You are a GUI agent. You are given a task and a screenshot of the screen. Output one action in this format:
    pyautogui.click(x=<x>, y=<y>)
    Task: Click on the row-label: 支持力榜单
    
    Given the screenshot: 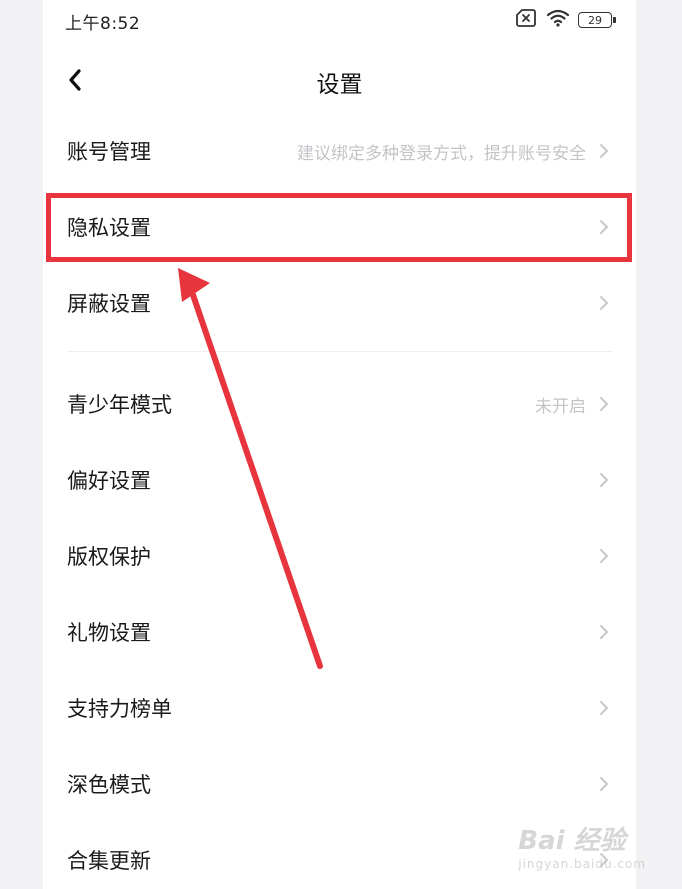 What is the action you would take?
    pyautogui.click(x=119, y=709)
    